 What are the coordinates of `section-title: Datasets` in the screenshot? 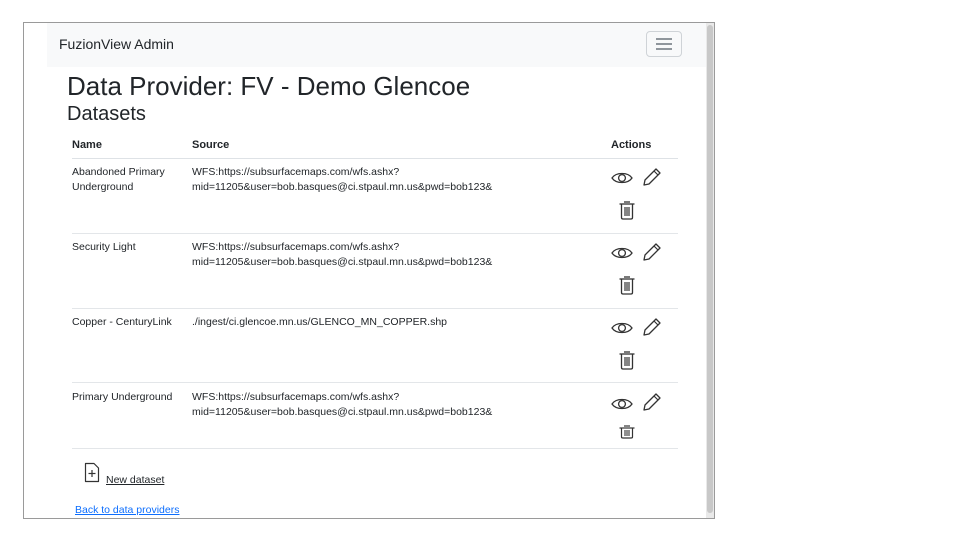 It's located at (106, 114).